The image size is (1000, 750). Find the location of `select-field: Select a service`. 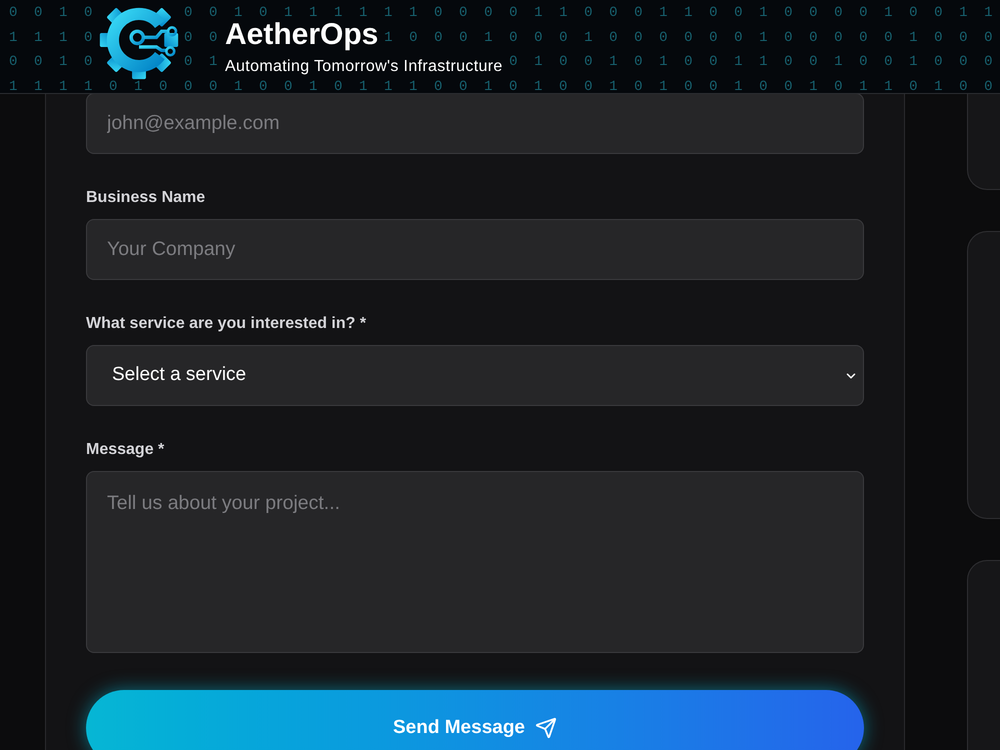

select-field: Select a service is located at coordinates (475, 375).